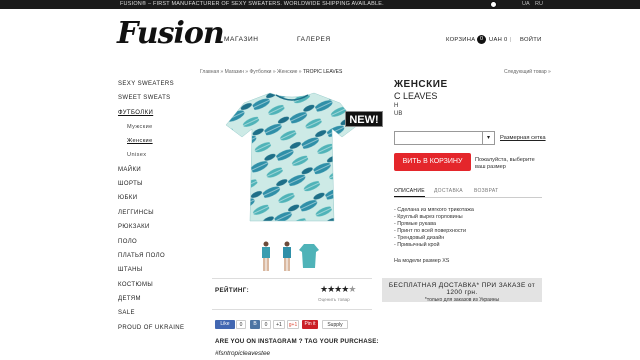 The image size is (640, 360). What do you see at coordinates (460, 40) in the screenshot?
I see `cart-label: КОРЗИНА` at bounding box center [460, 40].